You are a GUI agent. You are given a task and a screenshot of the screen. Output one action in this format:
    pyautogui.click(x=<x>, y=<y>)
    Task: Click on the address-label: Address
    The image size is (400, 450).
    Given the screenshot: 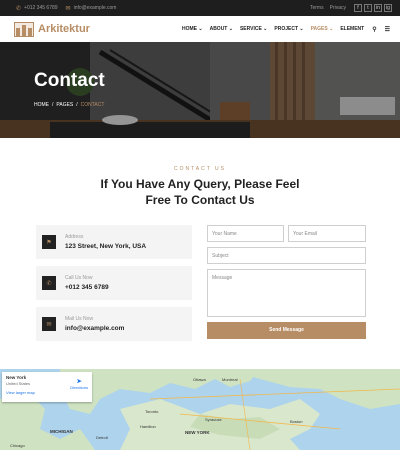 What is the action you would take?
    pyautogui.click(x=74, y=237)
    